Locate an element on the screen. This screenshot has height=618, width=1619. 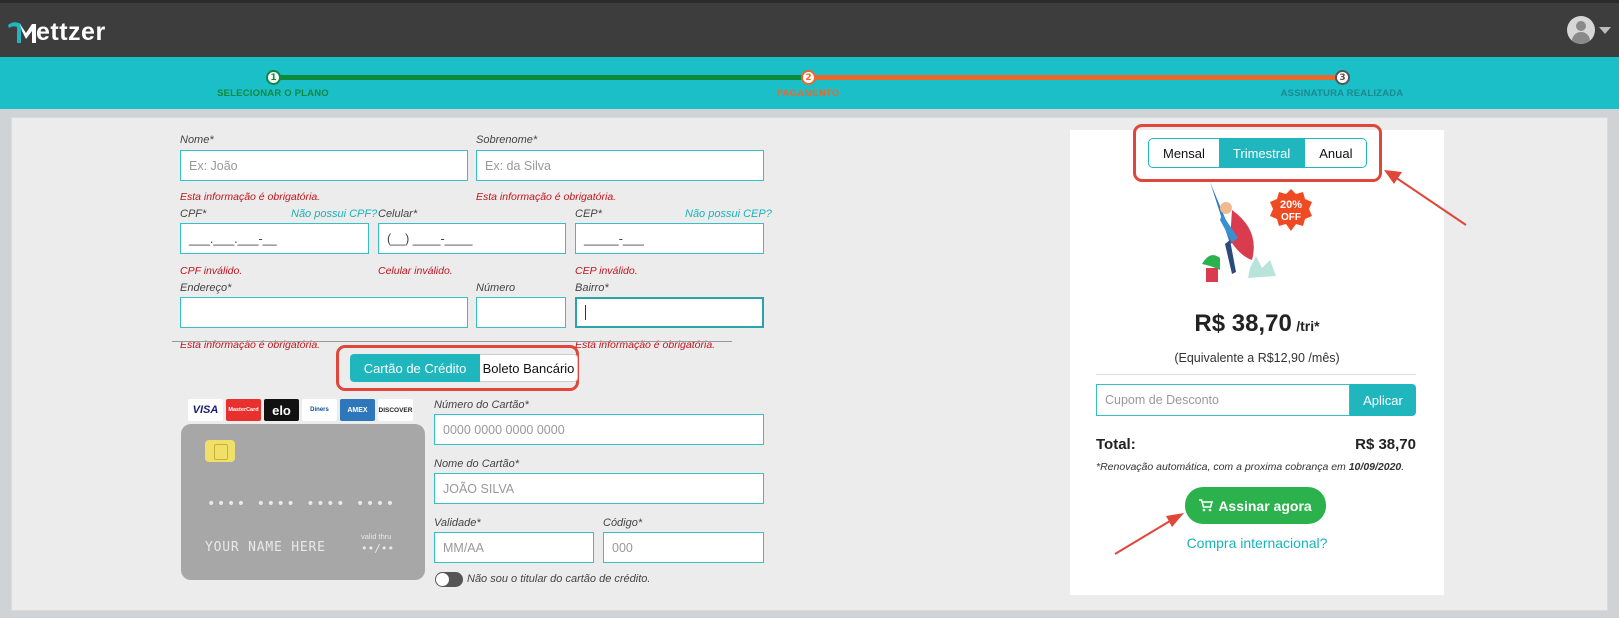
arrow-to-subscribe-head is located at coordinates (1175, 520).